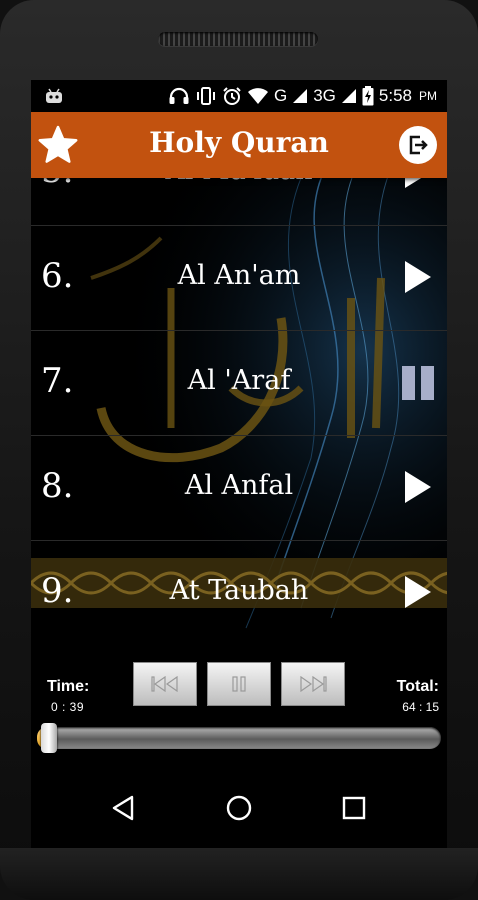 The image size is (478, 900). Describe the element at coordinates (49, 738) in the screenshot. I see `seek-thumb` at that location.